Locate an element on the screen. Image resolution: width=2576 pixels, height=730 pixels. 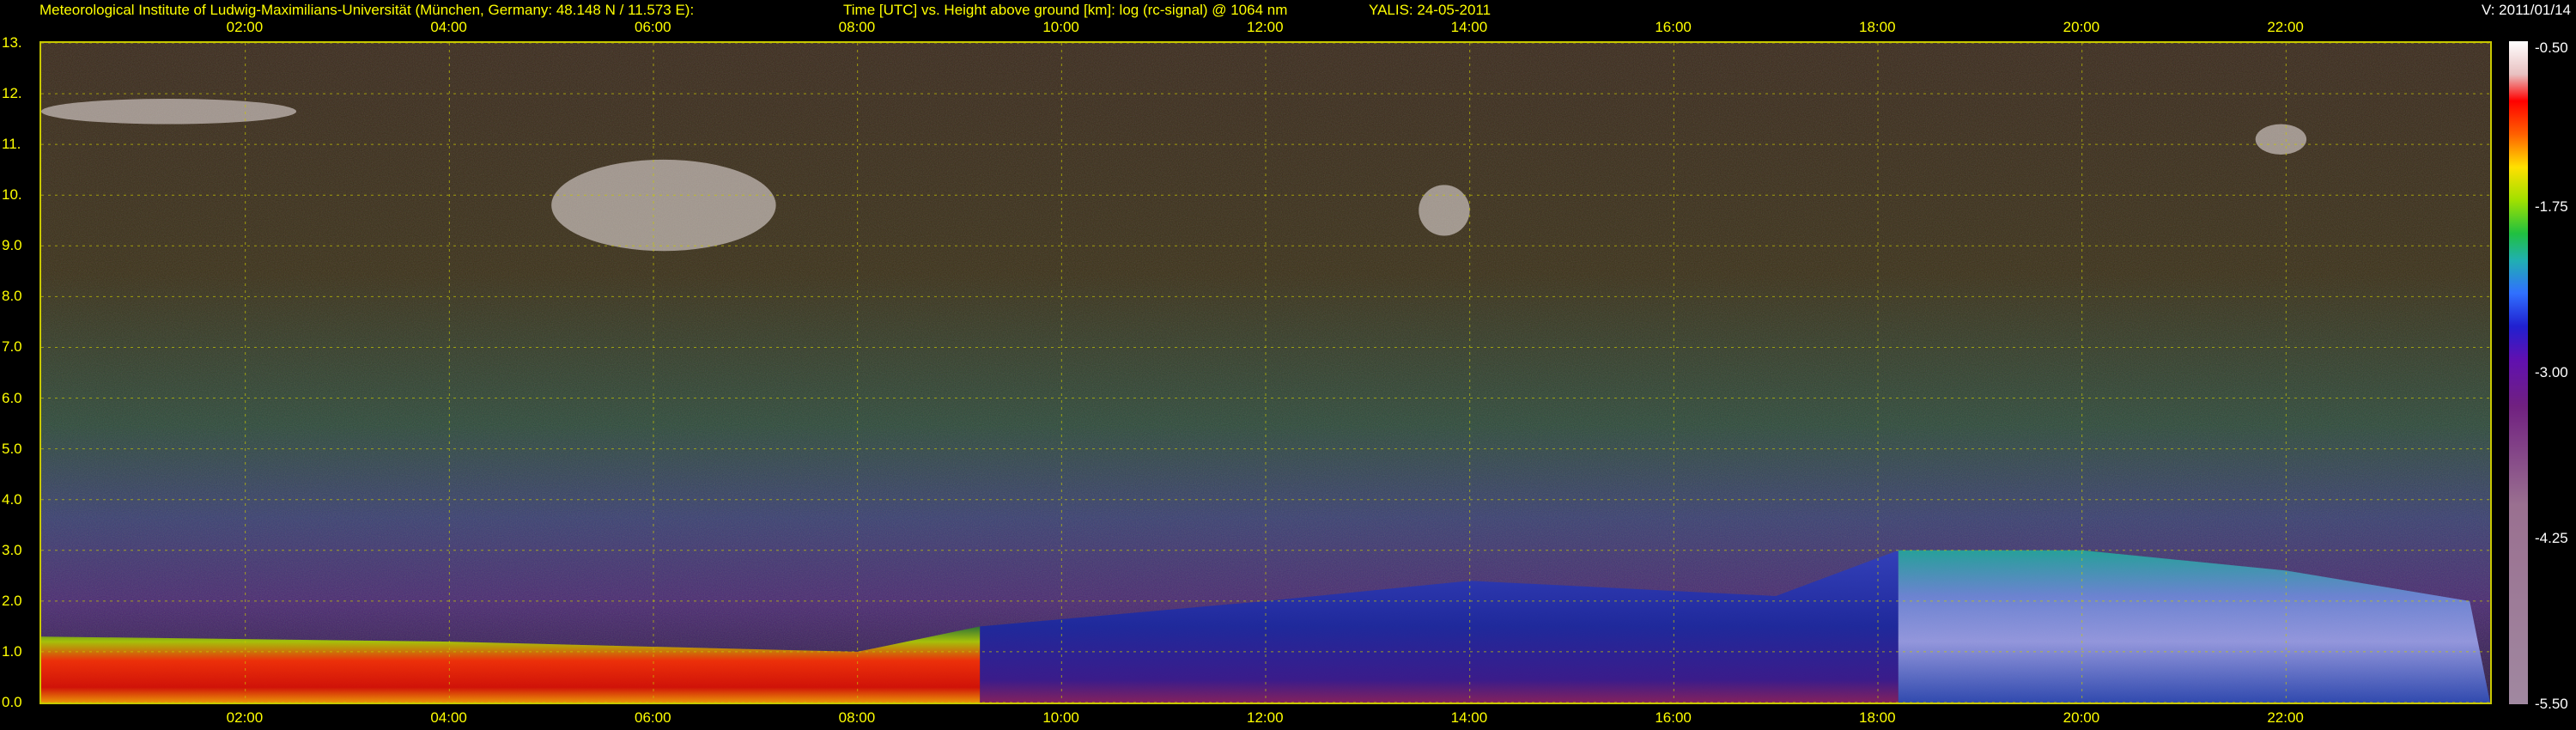
colorbar-tick-label: -1.75 is located at coordinates (2551, 206).